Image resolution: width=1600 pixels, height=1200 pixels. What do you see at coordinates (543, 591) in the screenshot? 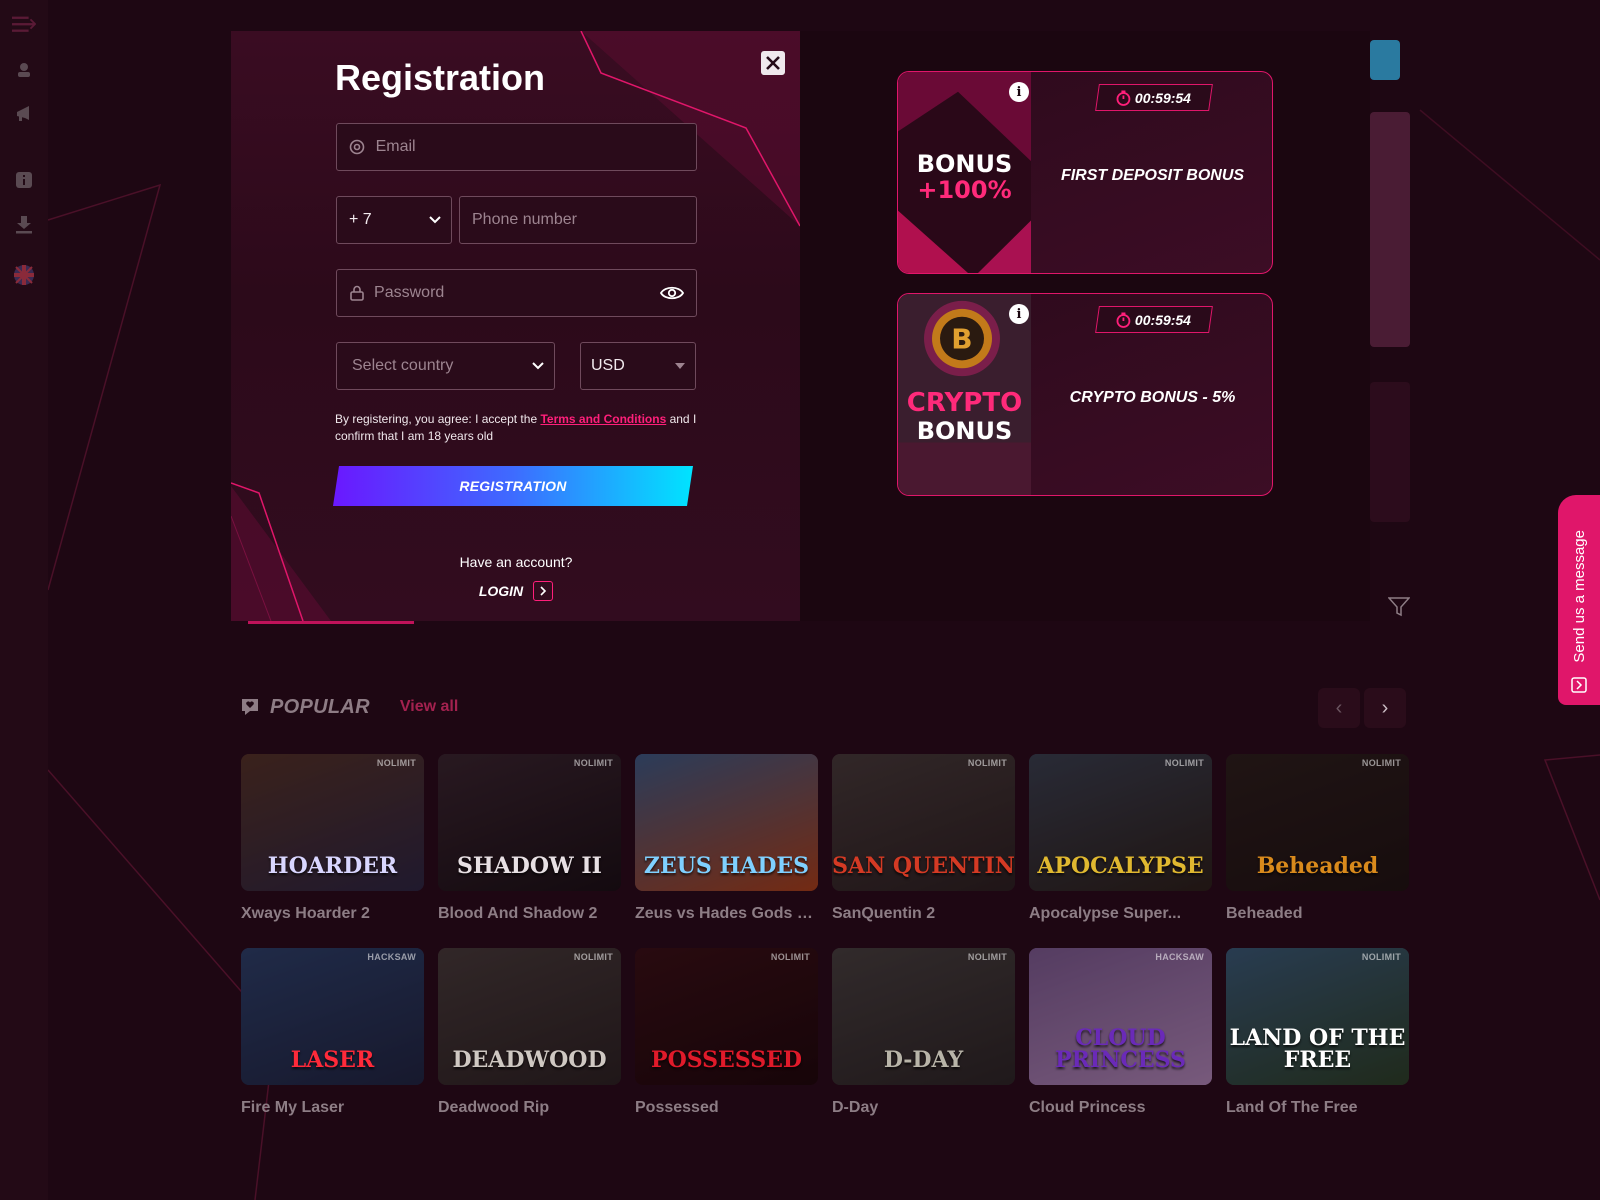
I see `chevron-right-icon` at bounding box center [543, 591].